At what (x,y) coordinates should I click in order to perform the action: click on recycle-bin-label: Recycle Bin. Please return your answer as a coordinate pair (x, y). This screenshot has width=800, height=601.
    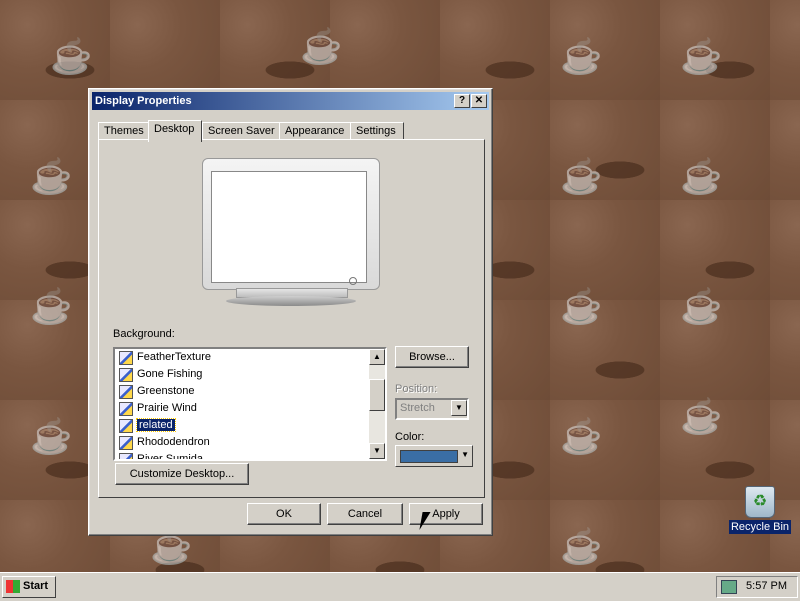
    Looking at the image, I should click on (760, 527).